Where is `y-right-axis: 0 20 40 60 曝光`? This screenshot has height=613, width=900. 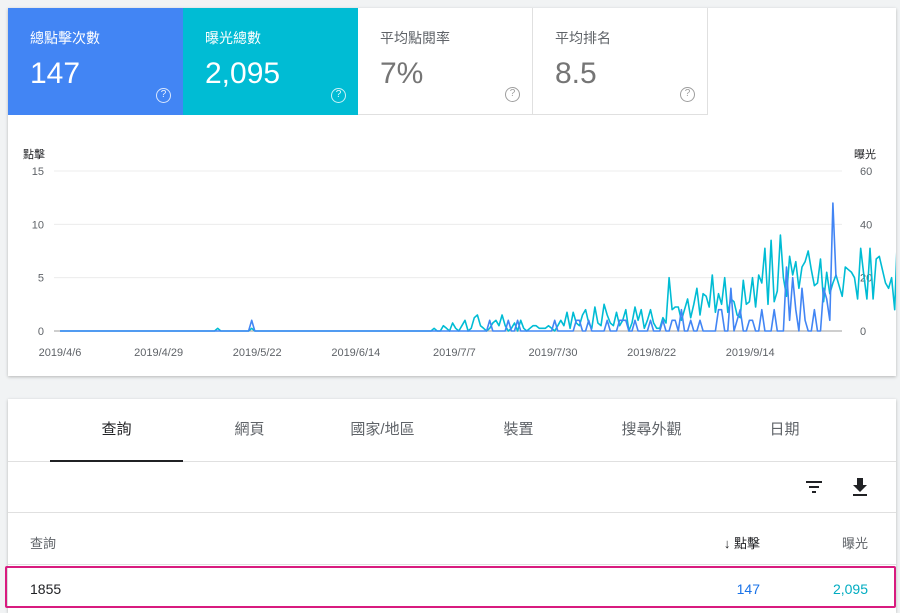
y-right-axis: 0 20 40 60 曝光 is located at coordinates (865, 242).